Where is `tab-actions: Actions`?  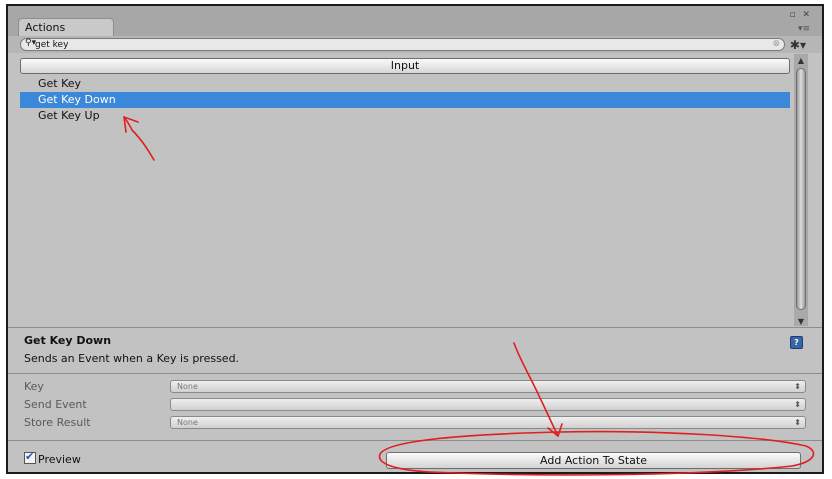 tab-actions: Actions is located at coordinates (66, 27).